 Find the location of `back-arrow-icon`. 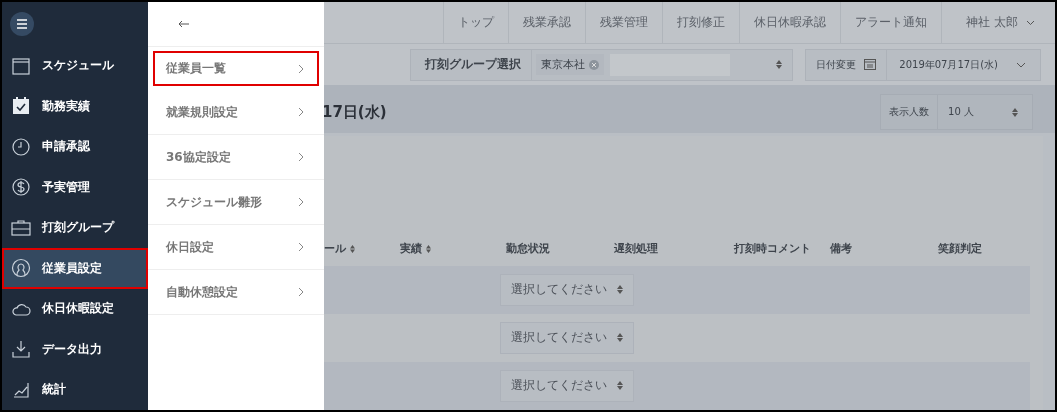

back-arrow-icon is located at coordinates (184, 24).